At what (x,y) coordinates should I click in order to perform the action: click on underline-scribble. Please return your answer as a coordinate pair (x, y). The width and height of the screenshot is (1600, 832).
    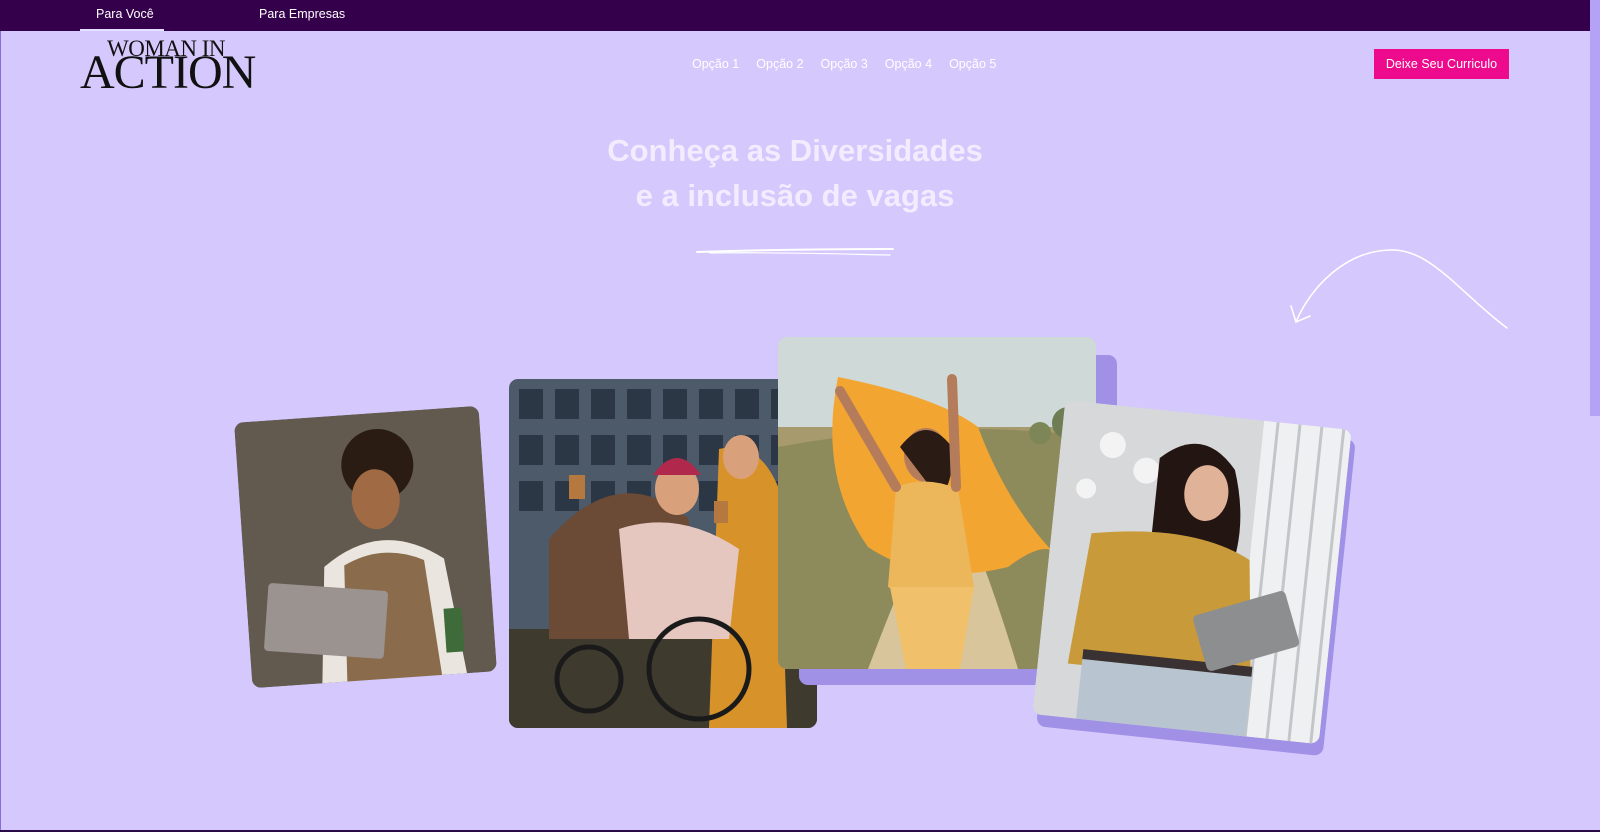
    Looking at the image, I should click on (795, 252).